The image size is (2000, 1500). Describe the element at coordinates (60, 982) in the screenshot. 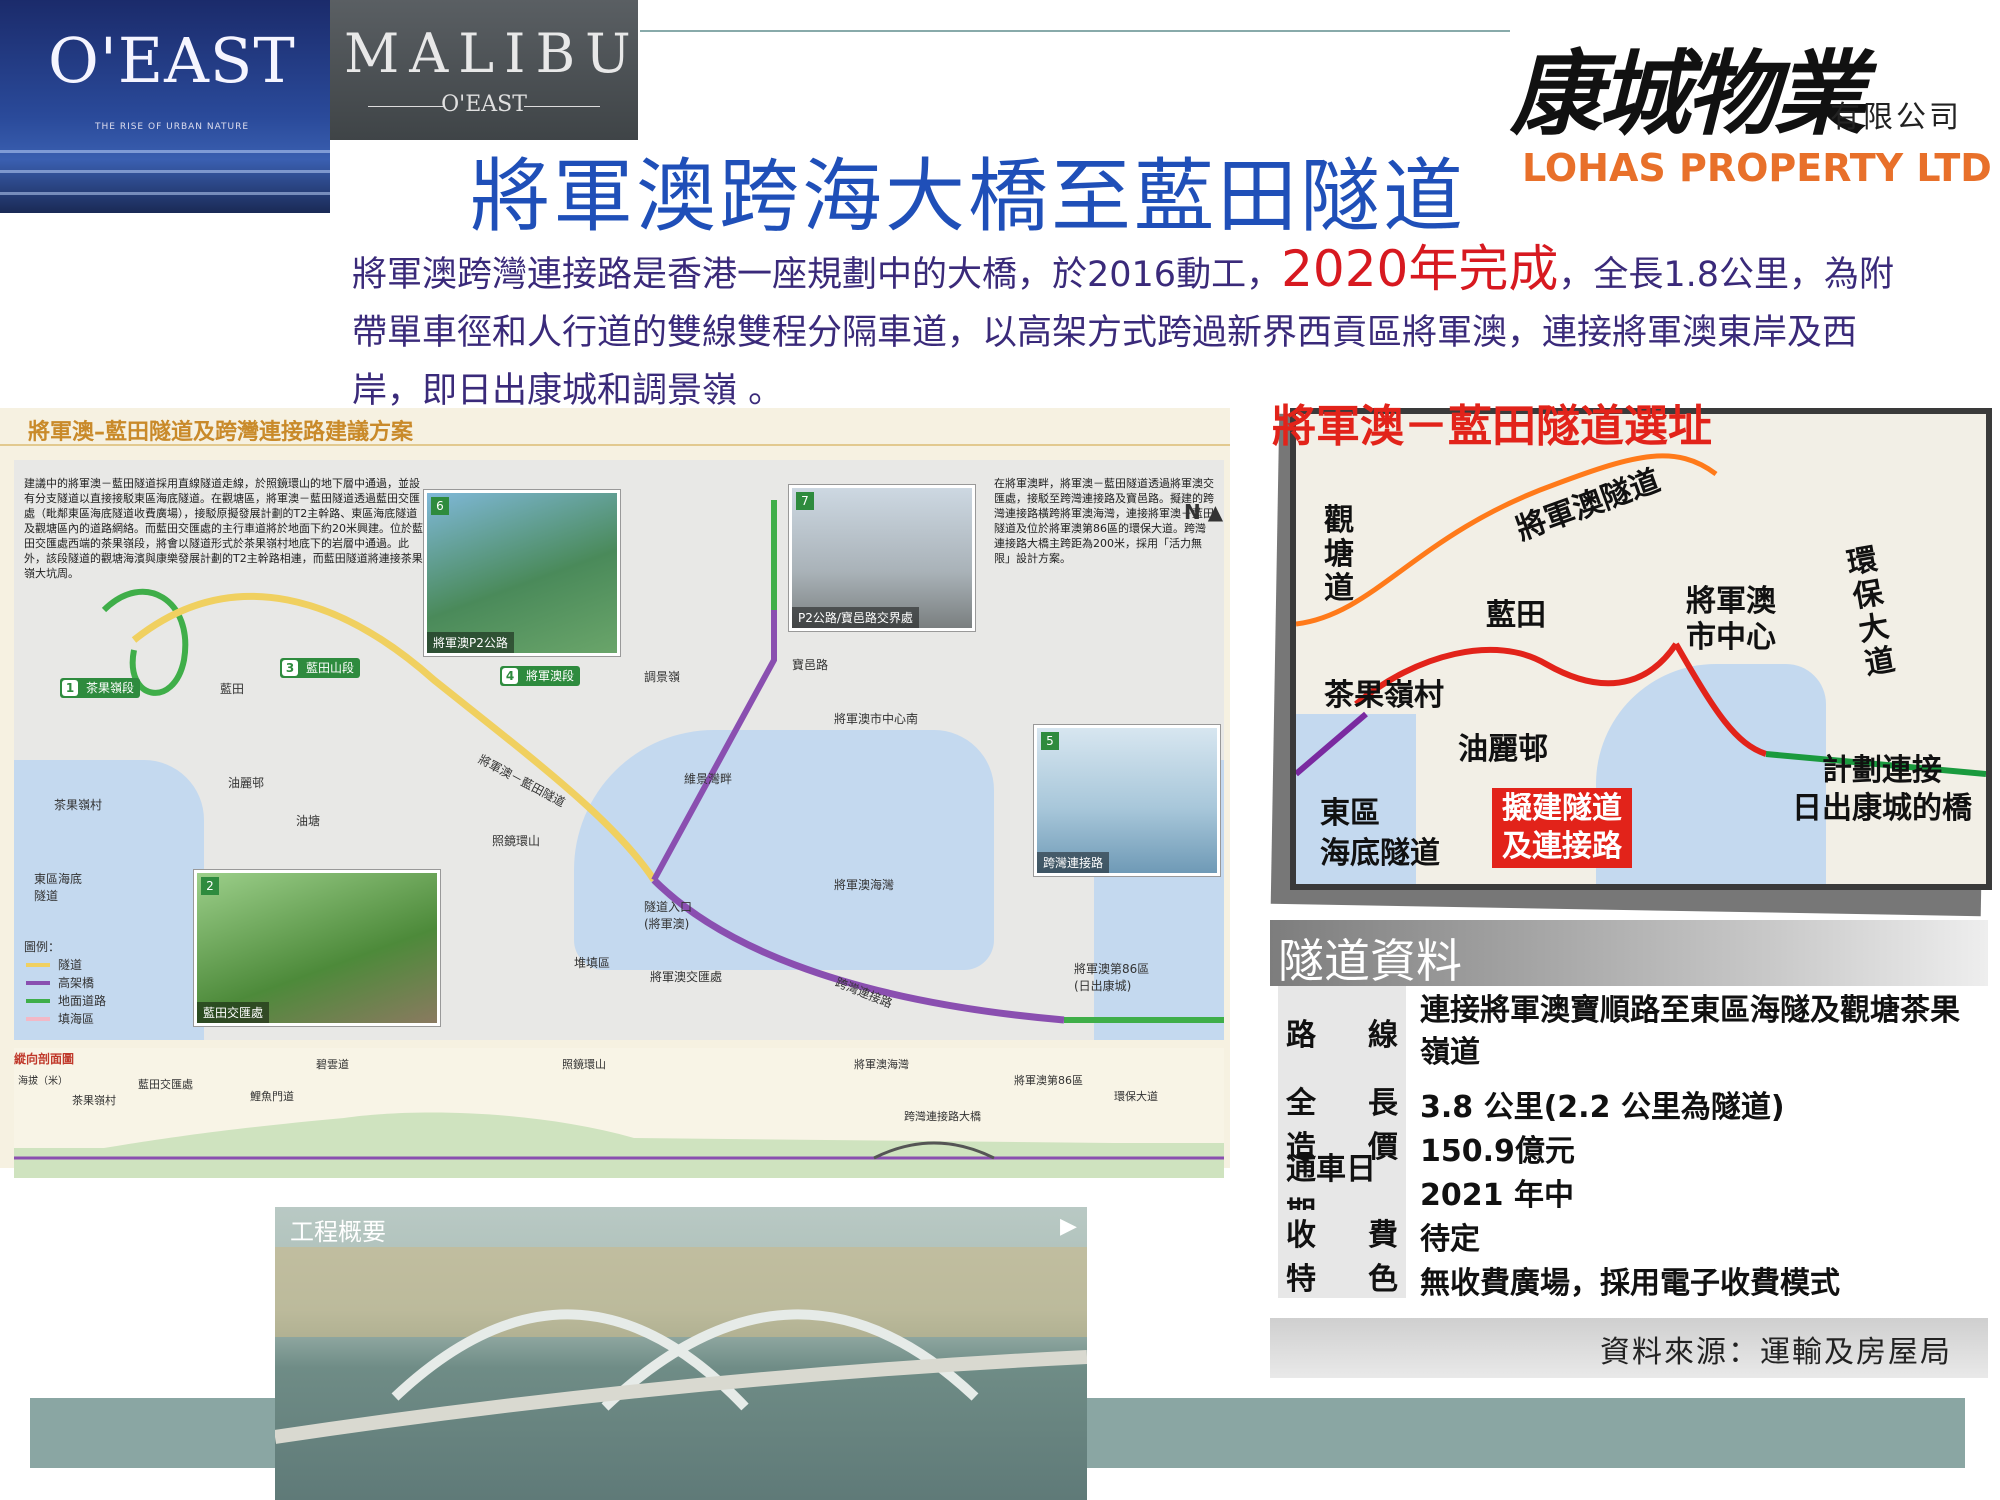

I see `legend-item: 高架橋` at that location.